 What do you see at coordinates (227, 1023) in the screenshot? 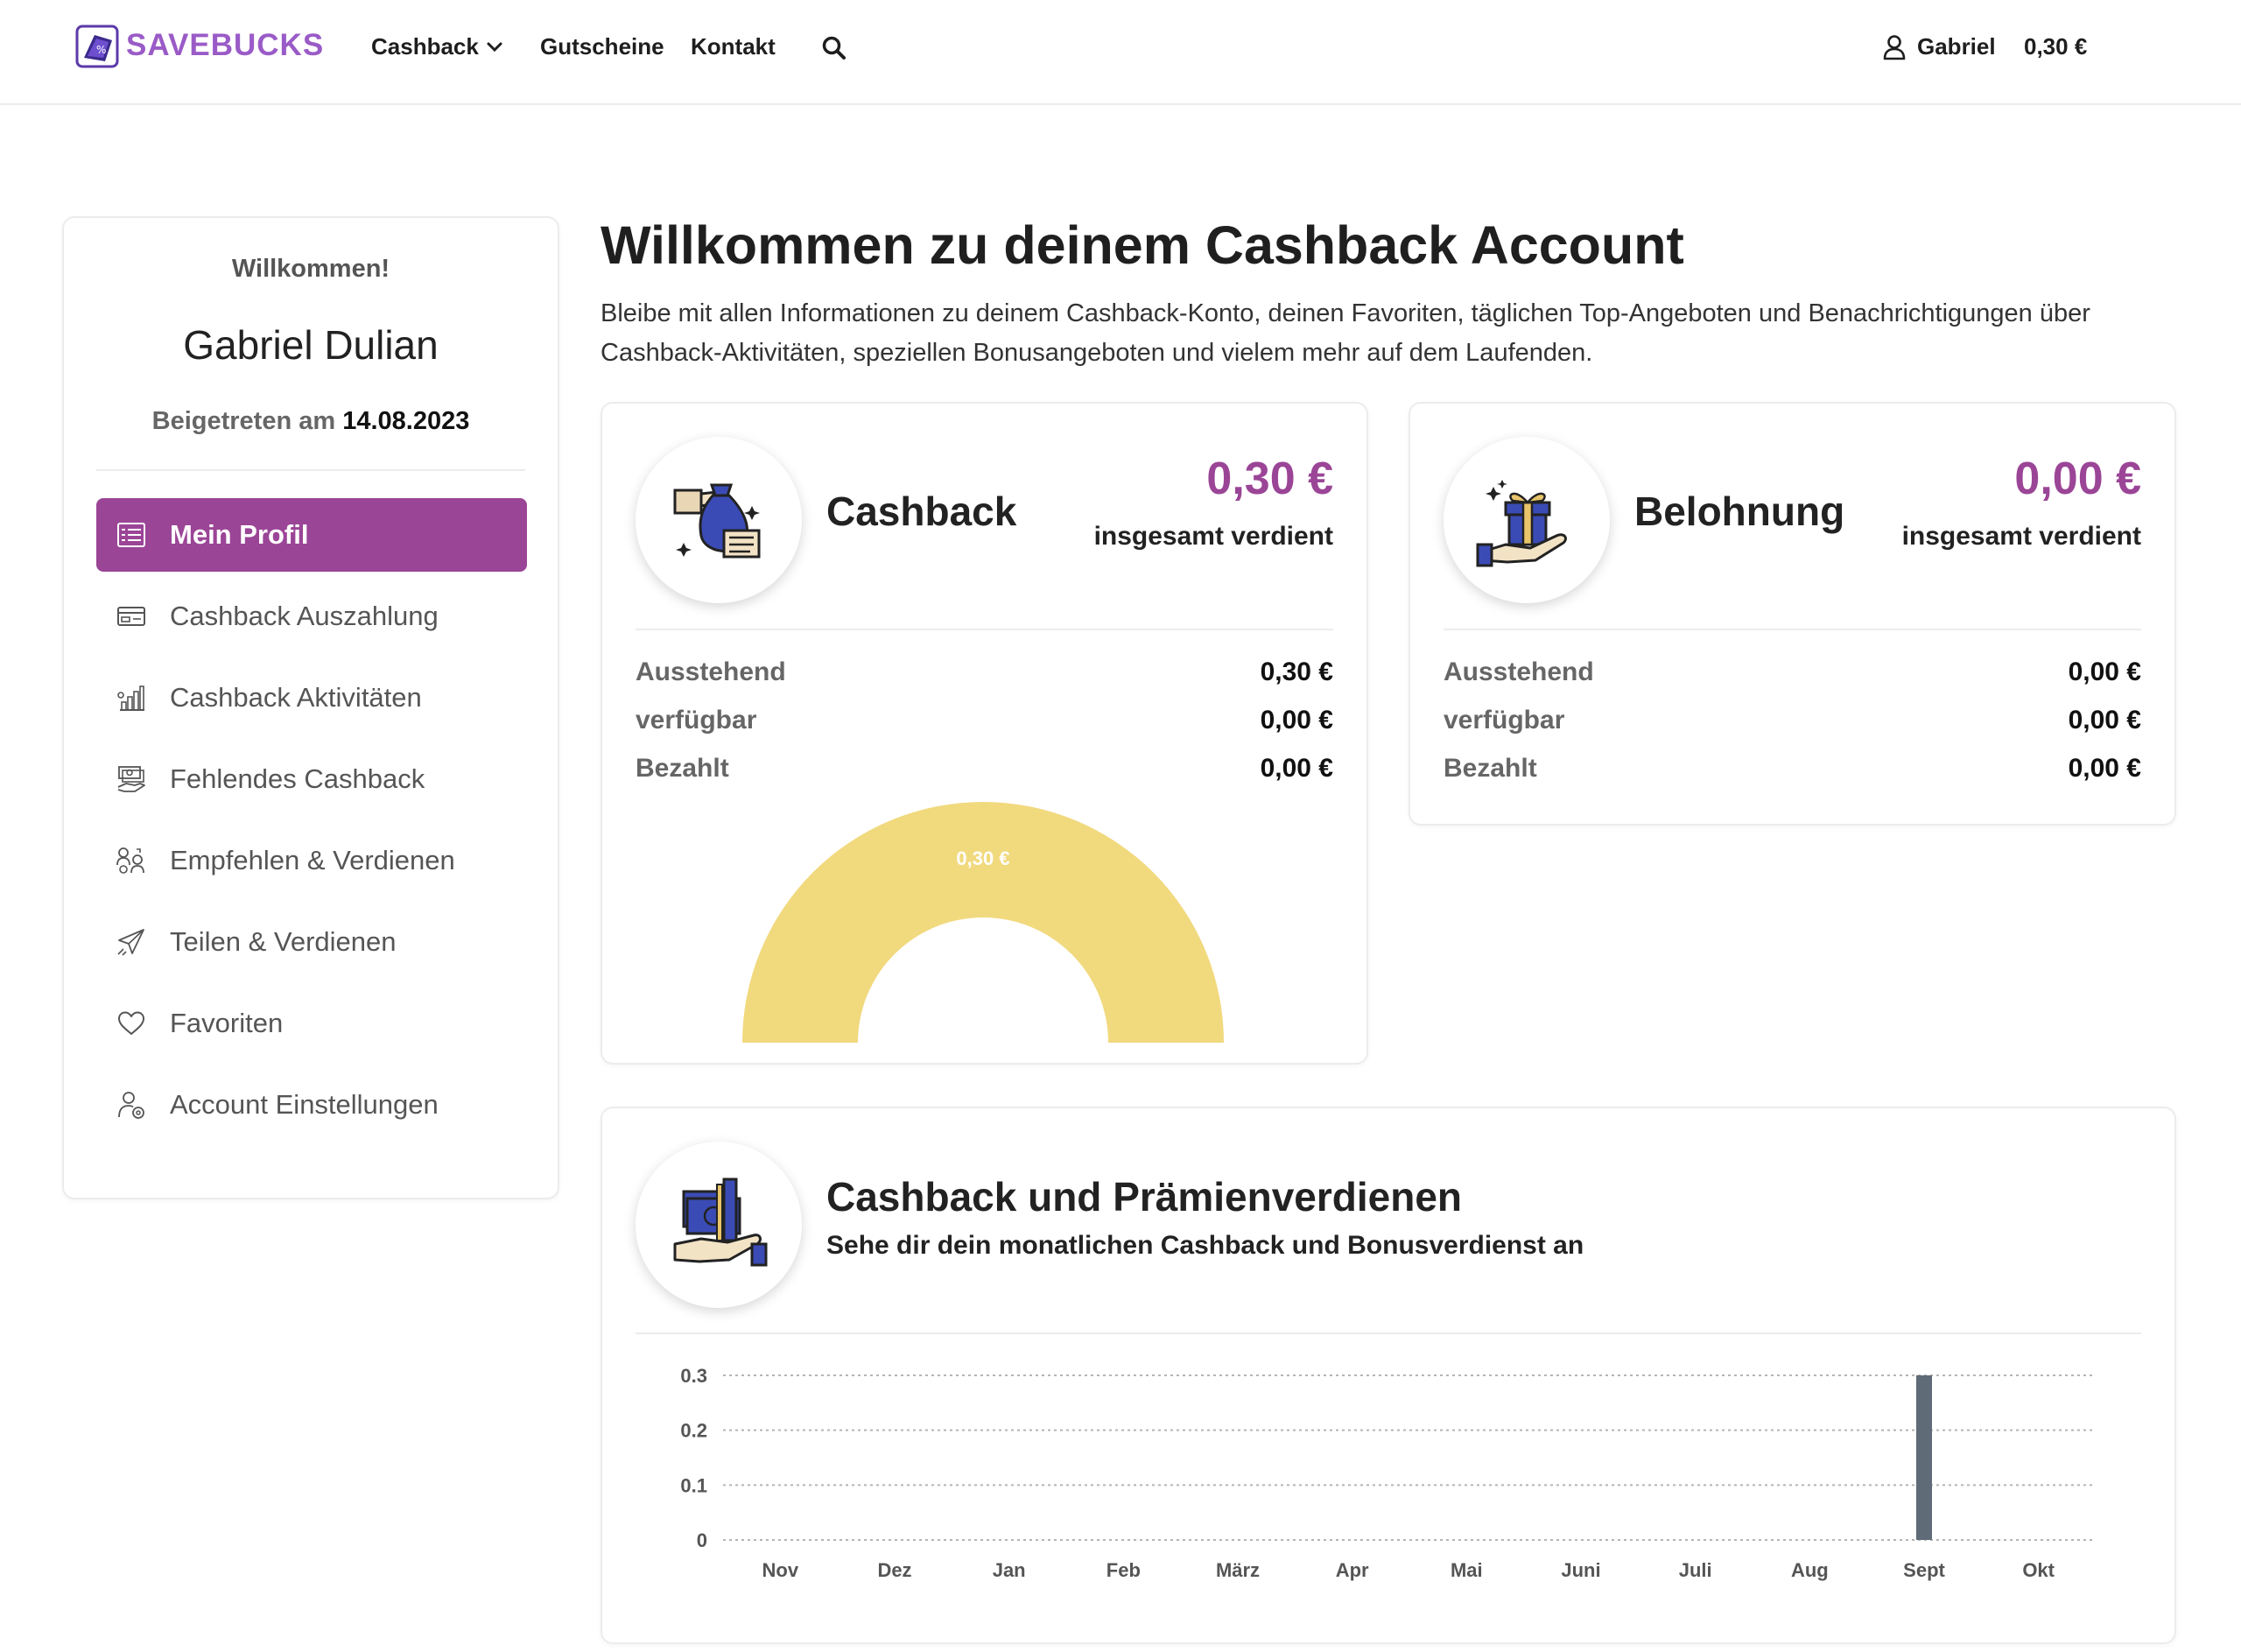
I see `sidebar-item-label: Favoriten` at bounding box center [227, 1023].